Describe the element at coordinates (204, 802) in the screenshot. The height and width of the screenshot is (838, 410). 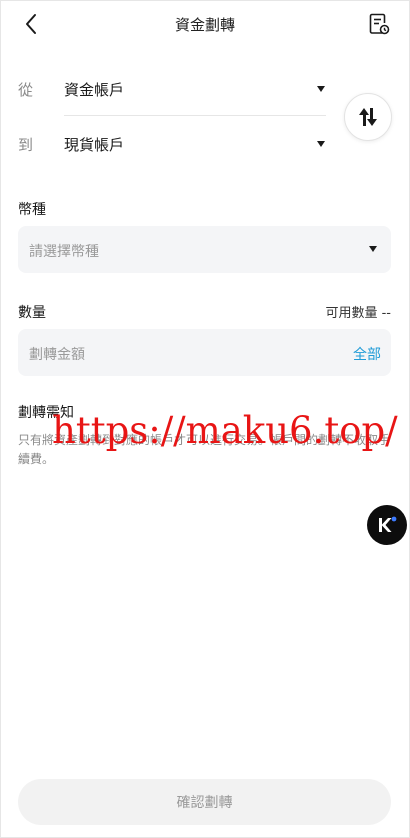
I see `confirm-transfer-button: 確認劃轉` at that location.